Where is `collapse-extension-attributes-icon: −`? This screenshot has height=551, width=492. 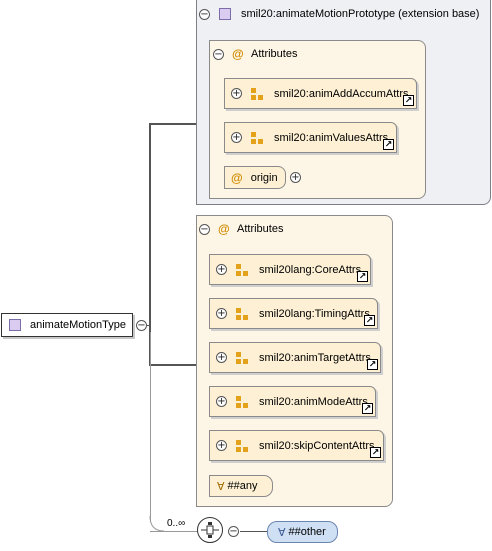
collapse-extension-attributes-icon: − is located at coordinates (218, 54).